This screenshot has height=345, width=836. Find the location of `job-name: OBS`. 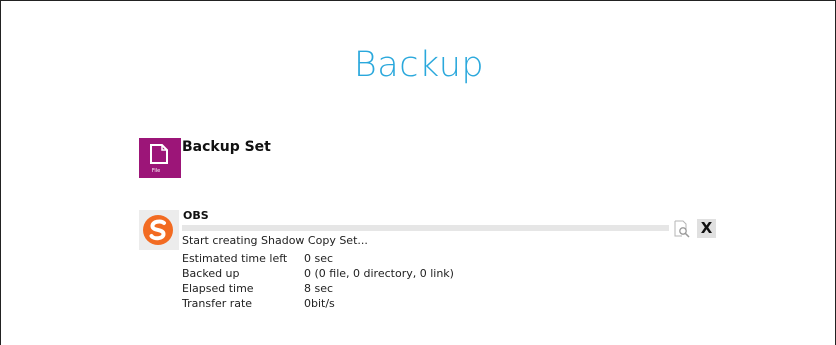

job-name: OBS is located at coordinates (196, 215).